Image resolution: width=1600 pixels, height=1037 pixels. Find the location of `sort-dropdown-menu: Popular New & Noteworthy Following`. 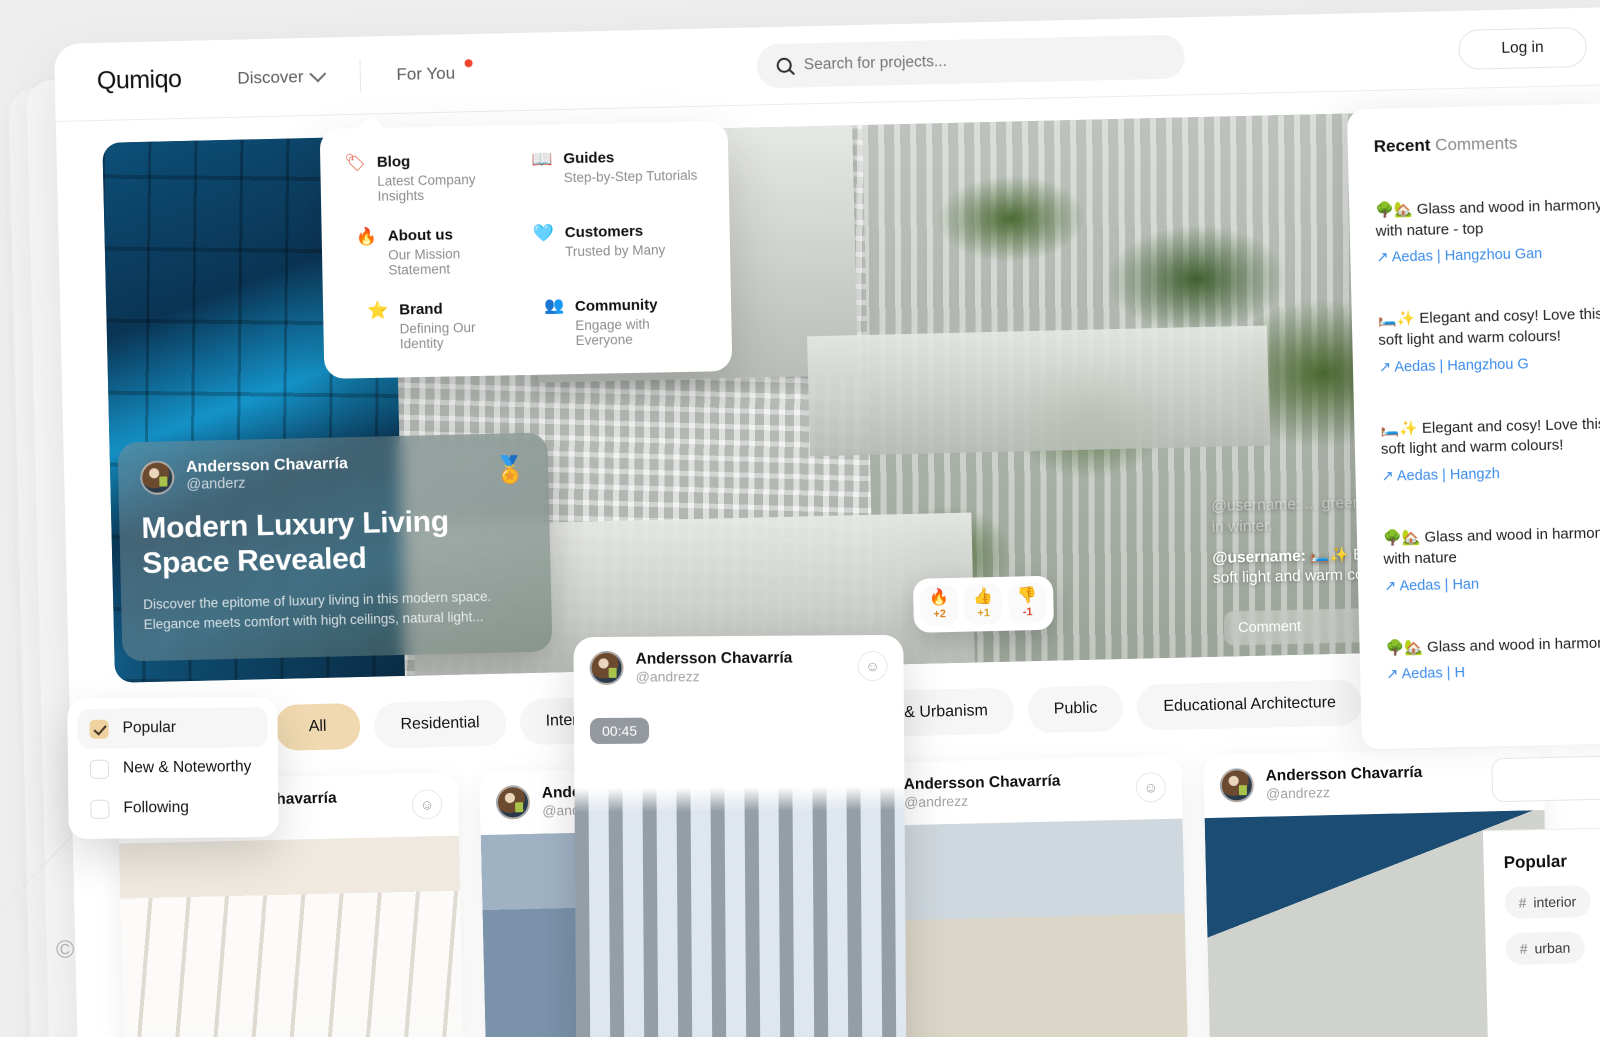

sort-dropdown-menu: Popular New & Noteworthy Following is located at coordinates (173, 768).